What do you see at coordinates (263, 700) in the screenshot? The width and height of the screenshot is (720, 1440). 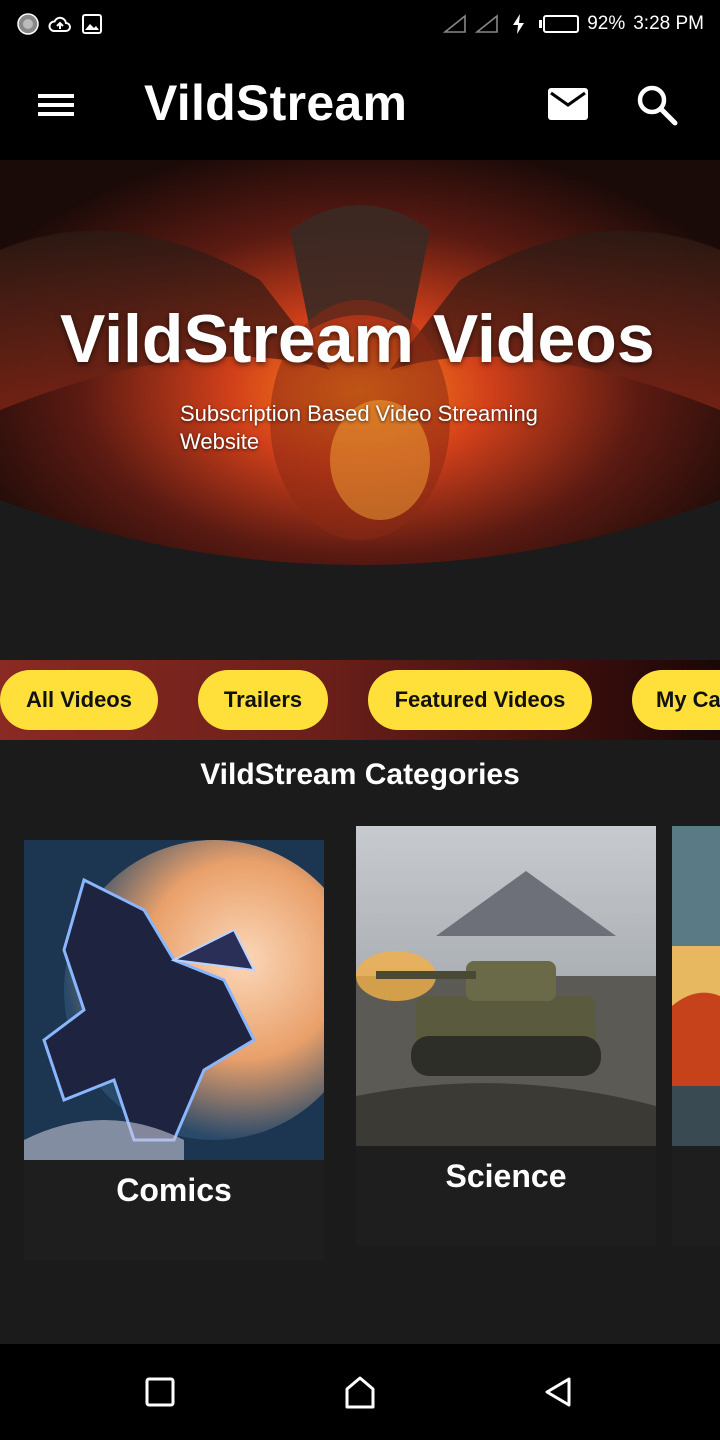 I see `chip-trailers: Trailers` at bounding box center [263, 700].